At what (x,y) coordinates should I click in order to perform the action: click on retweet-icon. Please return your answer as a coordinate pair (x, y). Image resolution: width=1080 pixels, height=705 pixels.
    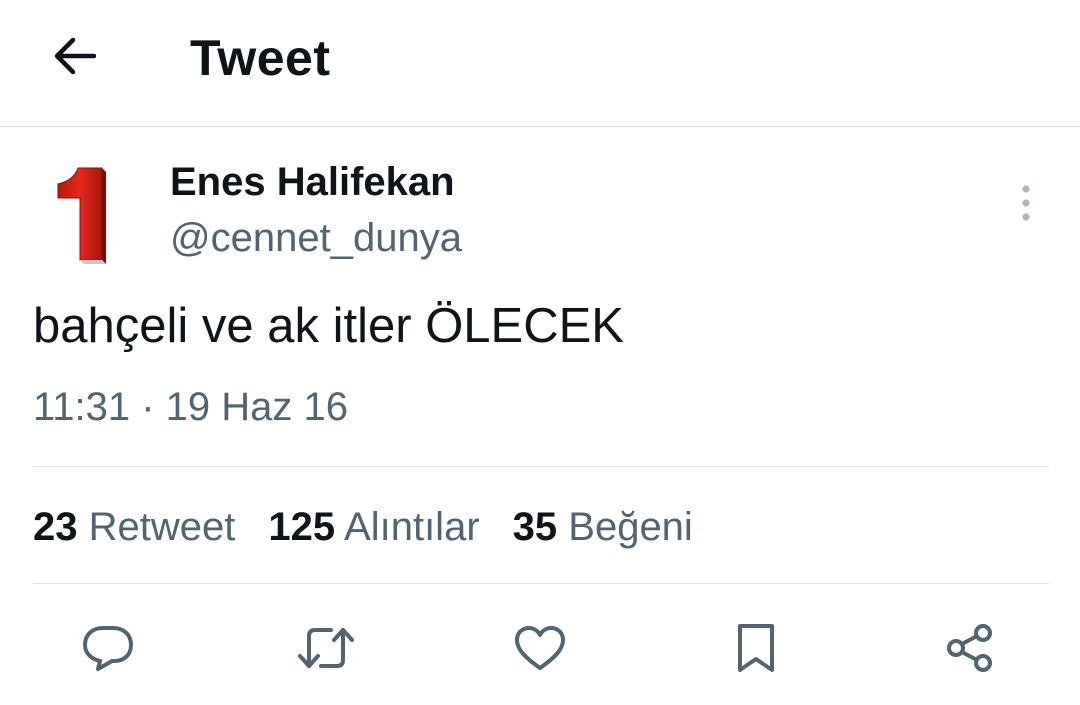
    Looking at the image, I should click on (326, 648).